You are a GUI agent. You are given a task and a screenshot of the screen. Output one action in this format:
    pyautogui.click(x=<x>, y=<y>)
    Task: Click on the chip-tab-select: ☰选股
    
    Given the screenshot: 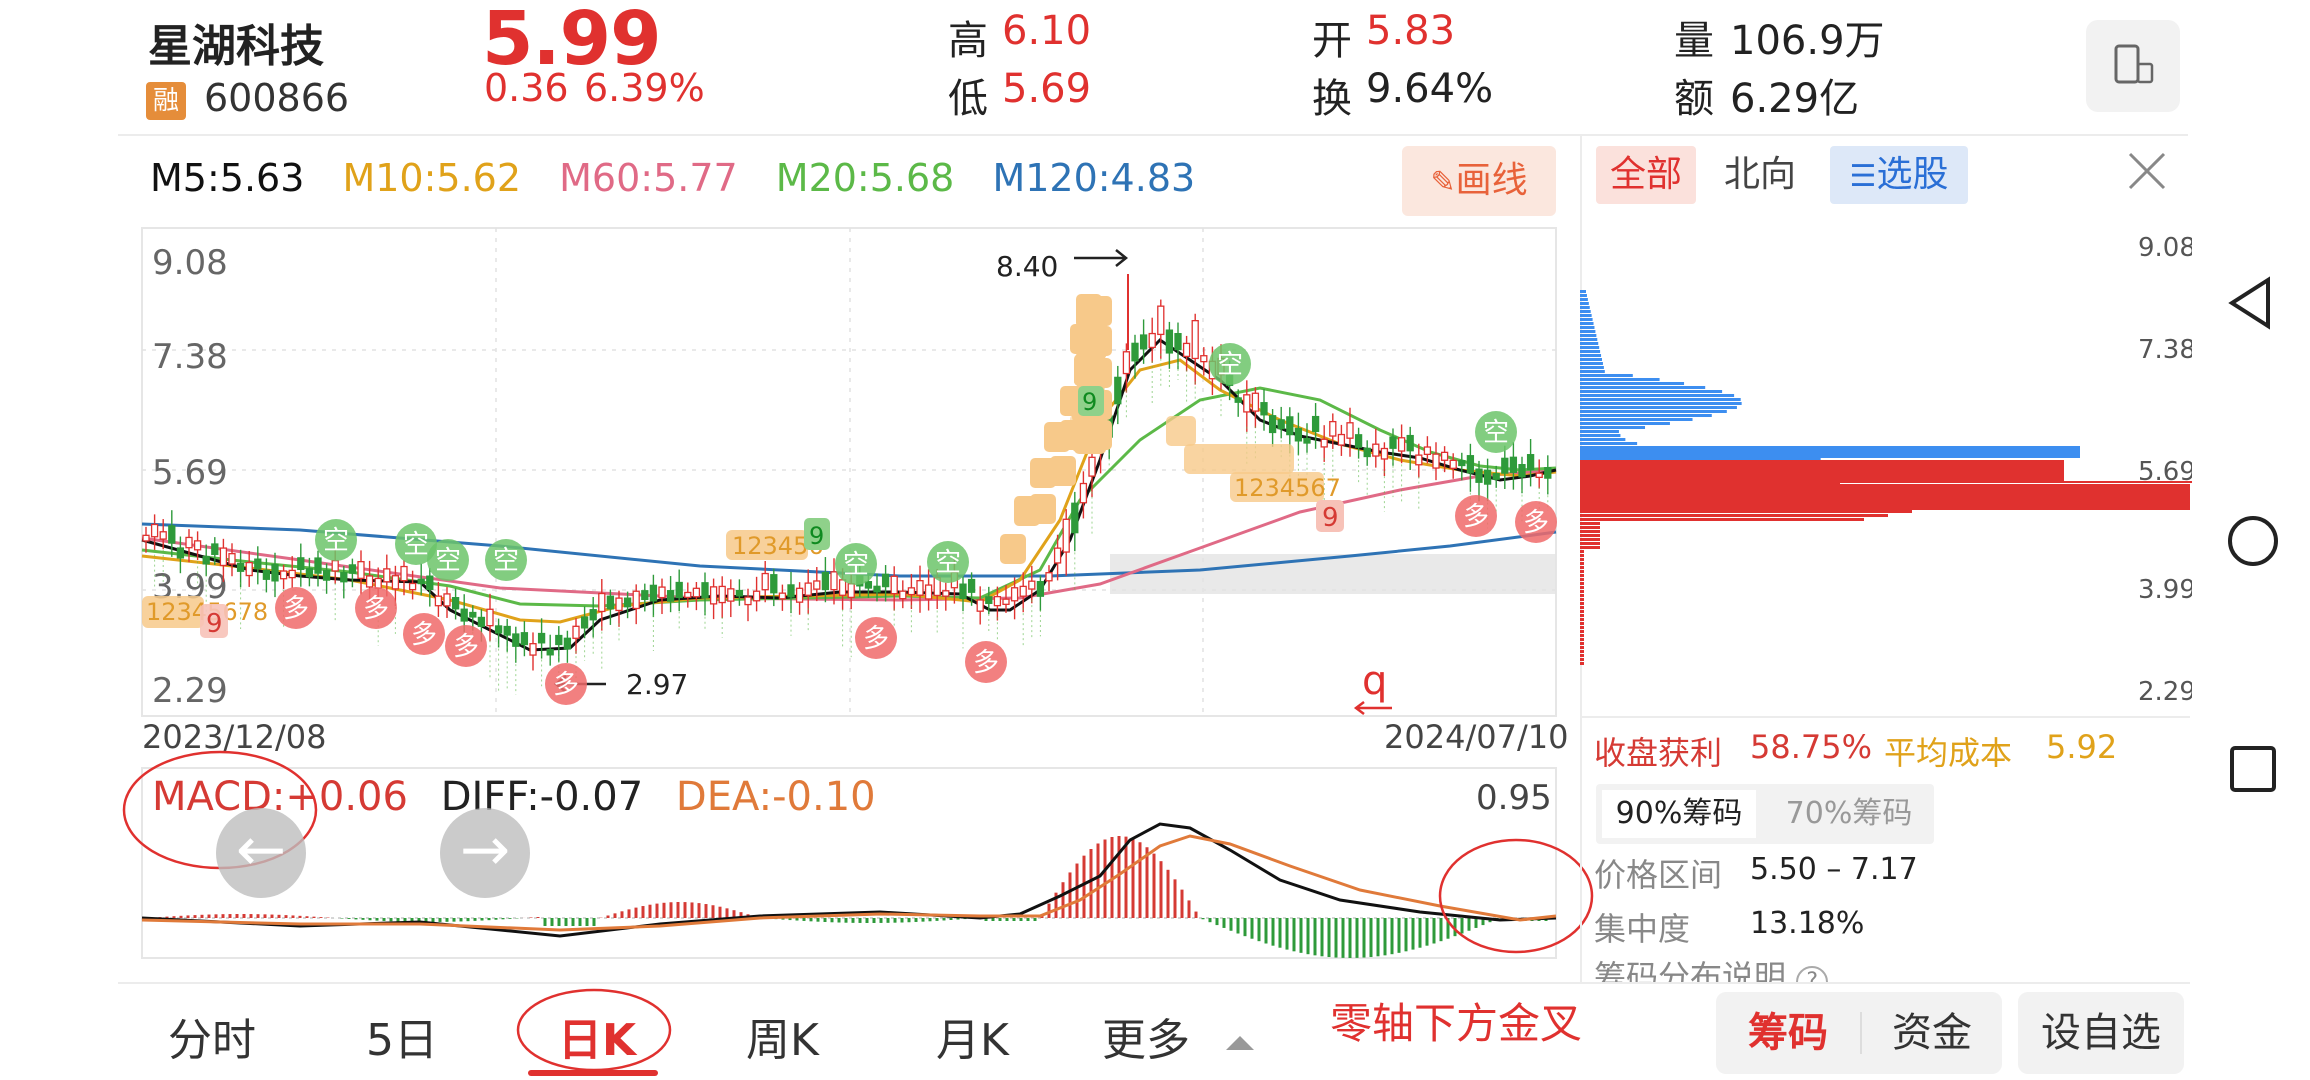 What is the action you would take?
    pyautogui.click(x=1899, y=175)
    